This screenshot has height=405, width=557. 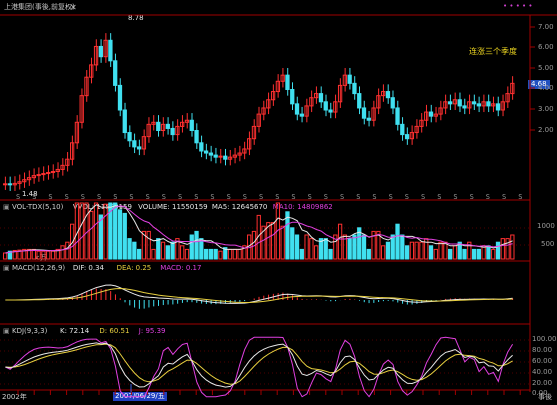 I want to click on kdj-j-line, so click(x=259, y=367).